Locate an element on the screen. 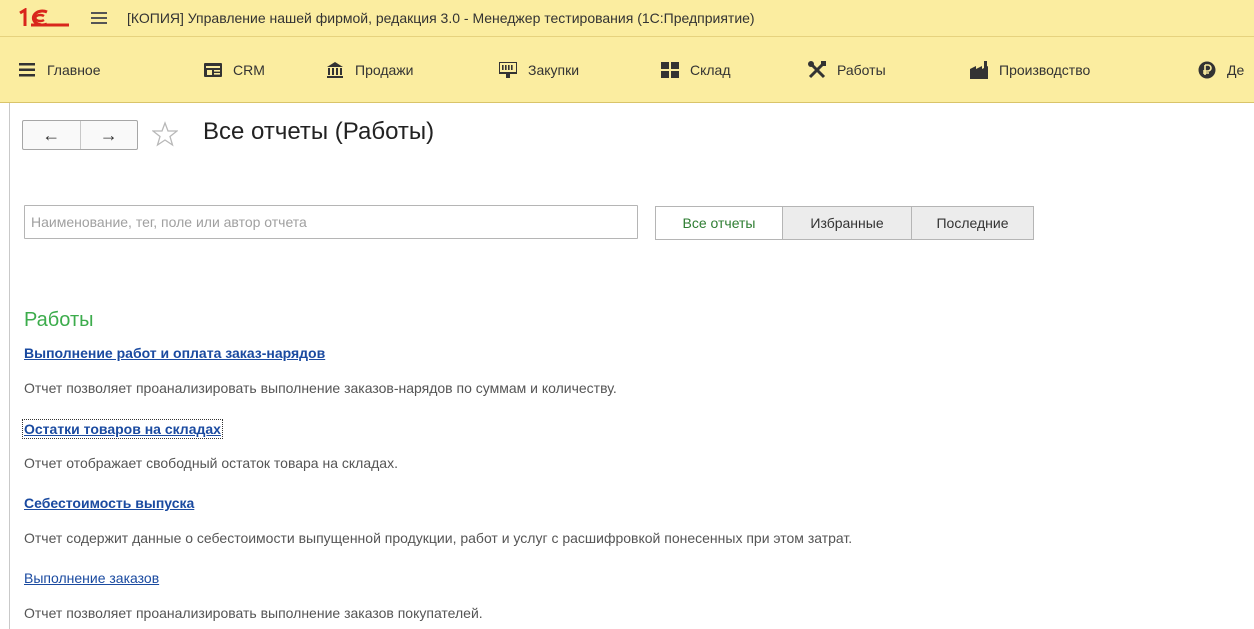 The height and width of the screenshot is (629, 1254). menu-lines-icon is located at coordinates (27, 70).